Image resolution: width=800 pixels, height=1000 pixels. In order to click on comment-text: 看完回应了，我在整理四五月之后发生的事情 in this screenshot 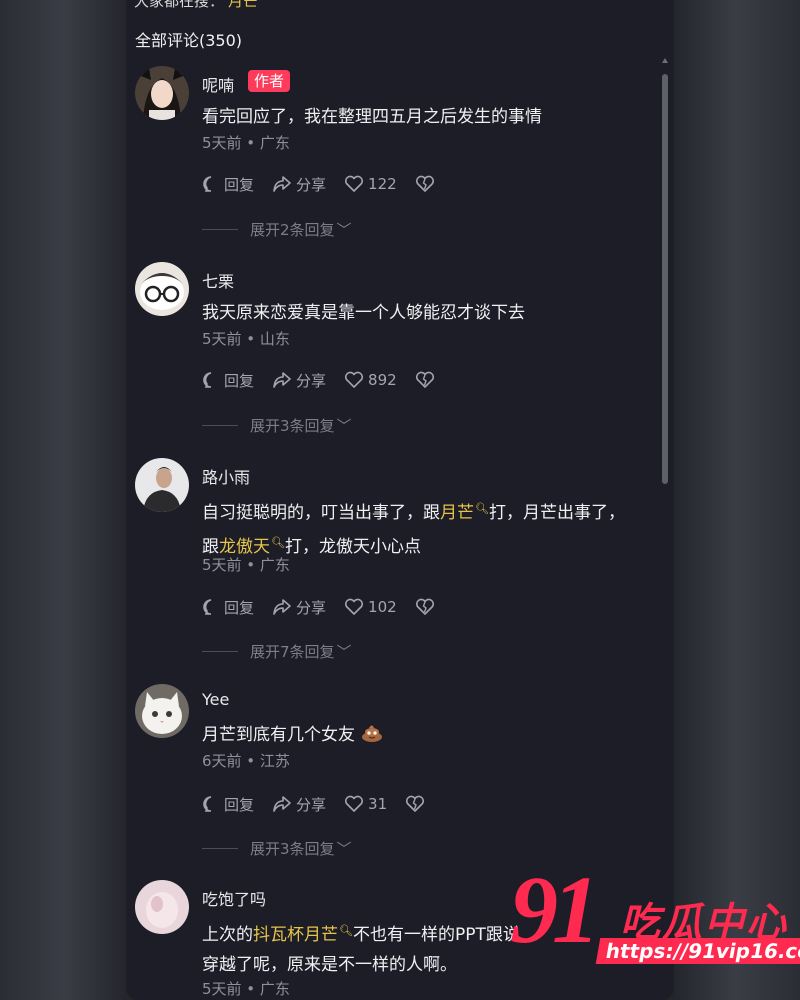, I will do `click(372, 117)`.